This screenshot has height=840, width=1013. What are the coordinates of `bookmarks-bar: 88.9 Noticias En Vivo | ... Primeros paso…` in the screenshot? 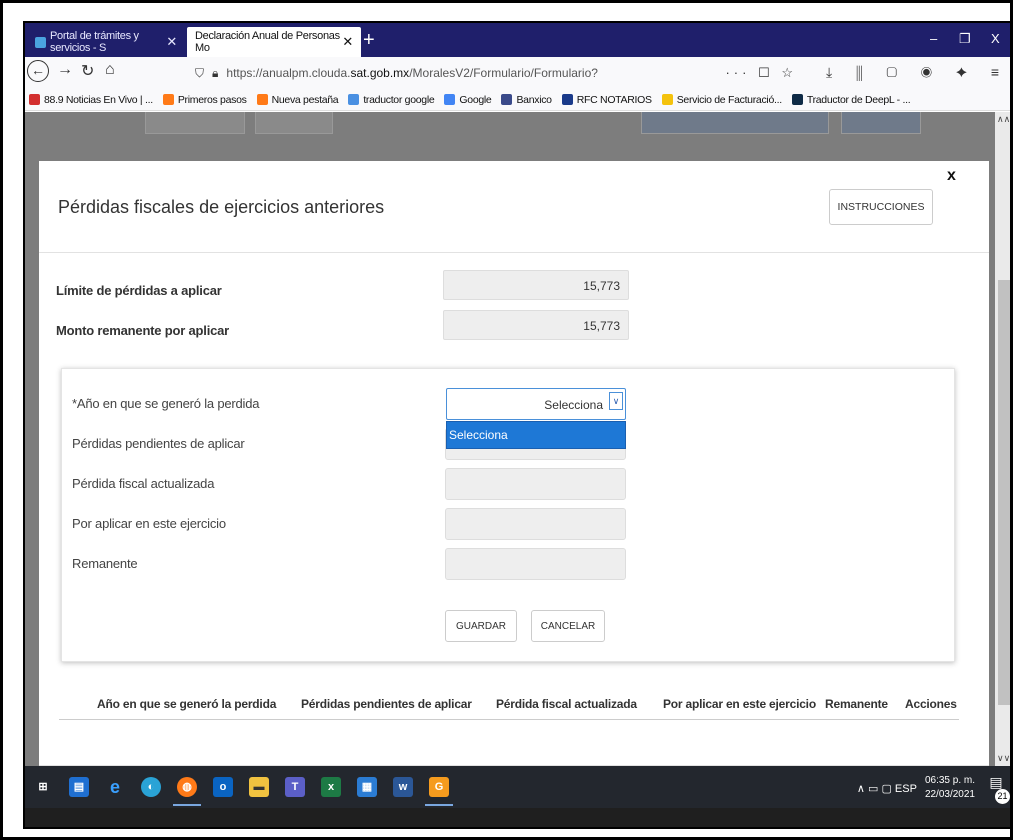 It's located at (517, 100).